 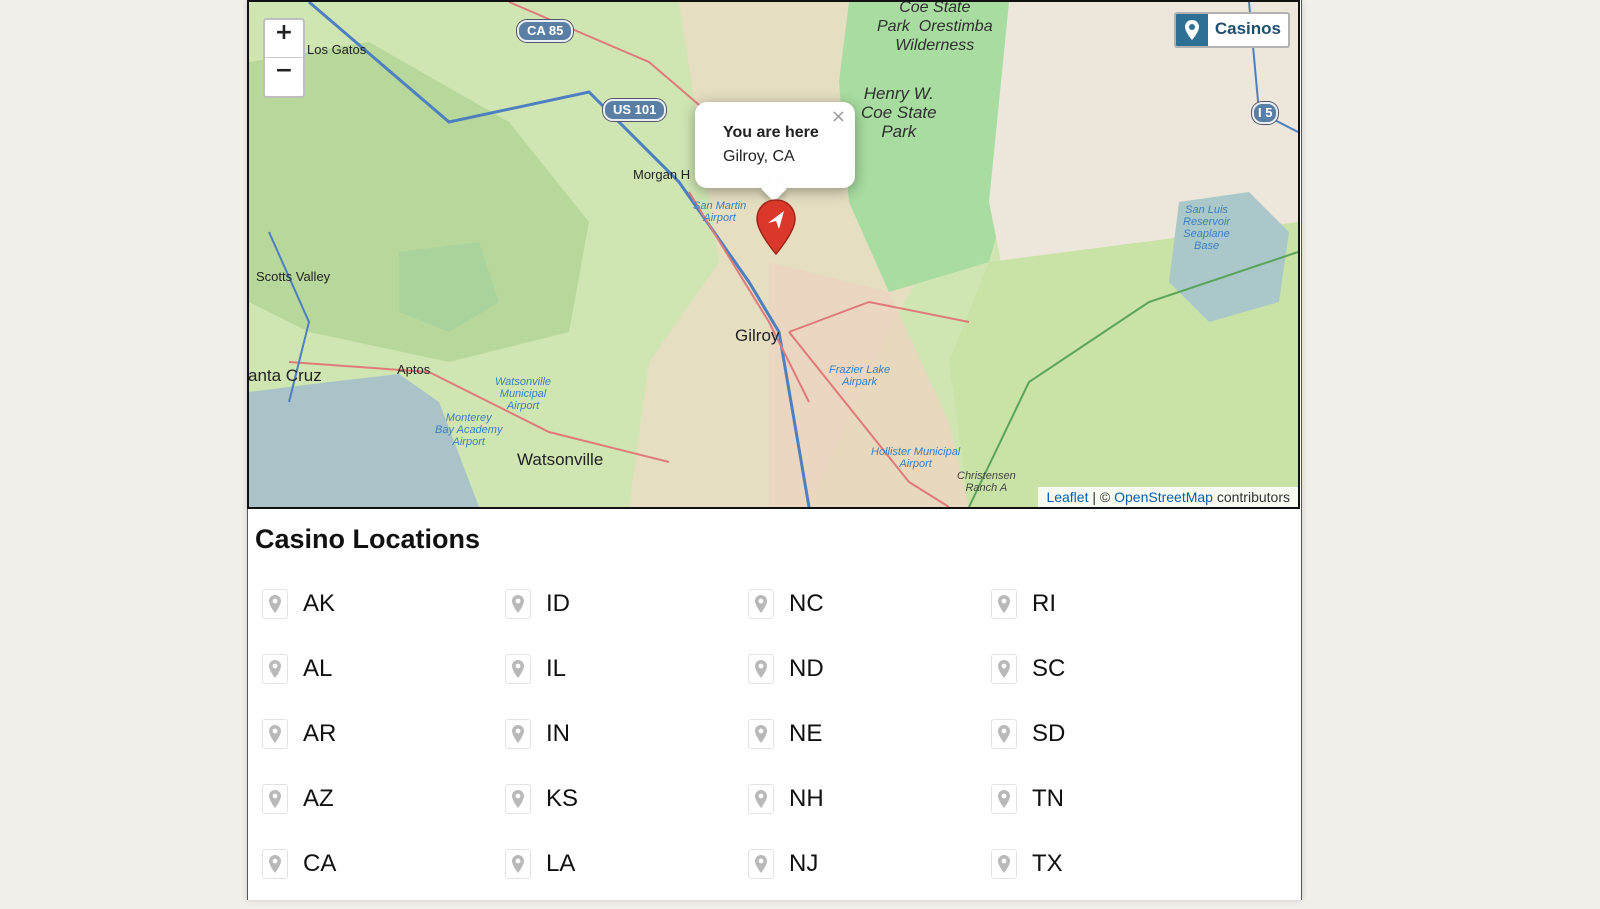 What do you see at coordinates (635, 110) in the screenshot?
I see `highway-shield-us101: US 101` at bounding box center [635, 110].